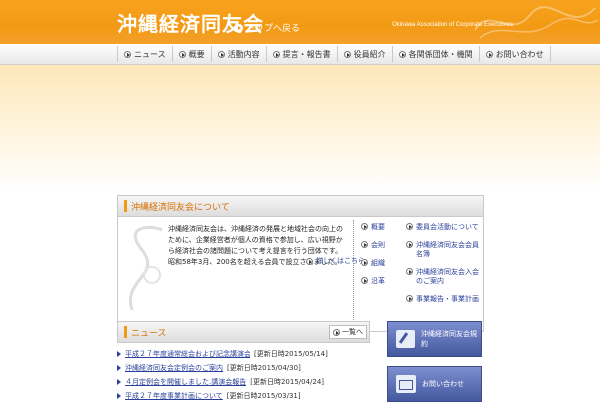  What do you see at coordinates (447, 276) in the screenshot?
I see `about-link-label: 沖縄経済同友会入会のご案内` at bounding box center [447, 276].